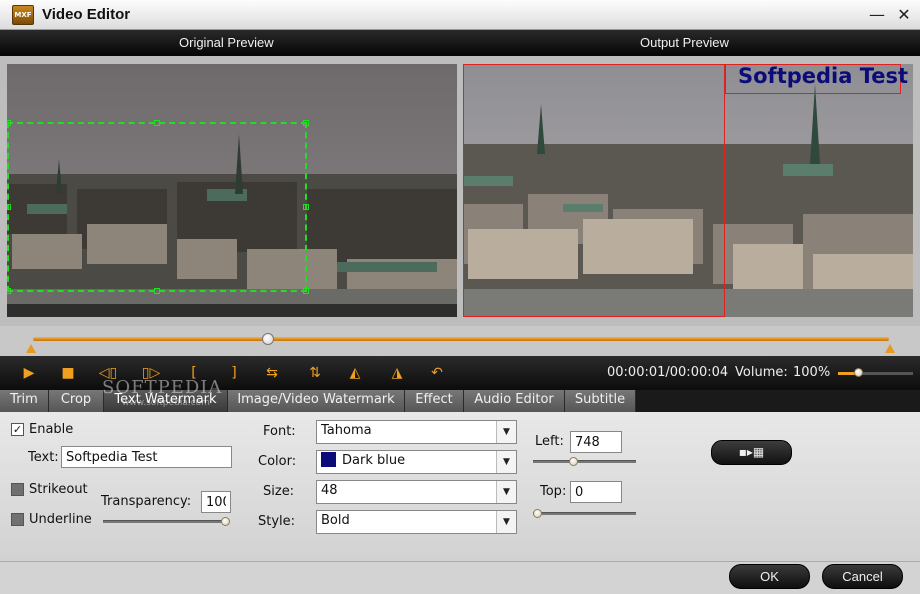 The width and height of the screenshot is (920, 594). What do you see at coordinates (596, 442) in the screenshot?
I see `left-position-input` at bounding box center [596, 442].